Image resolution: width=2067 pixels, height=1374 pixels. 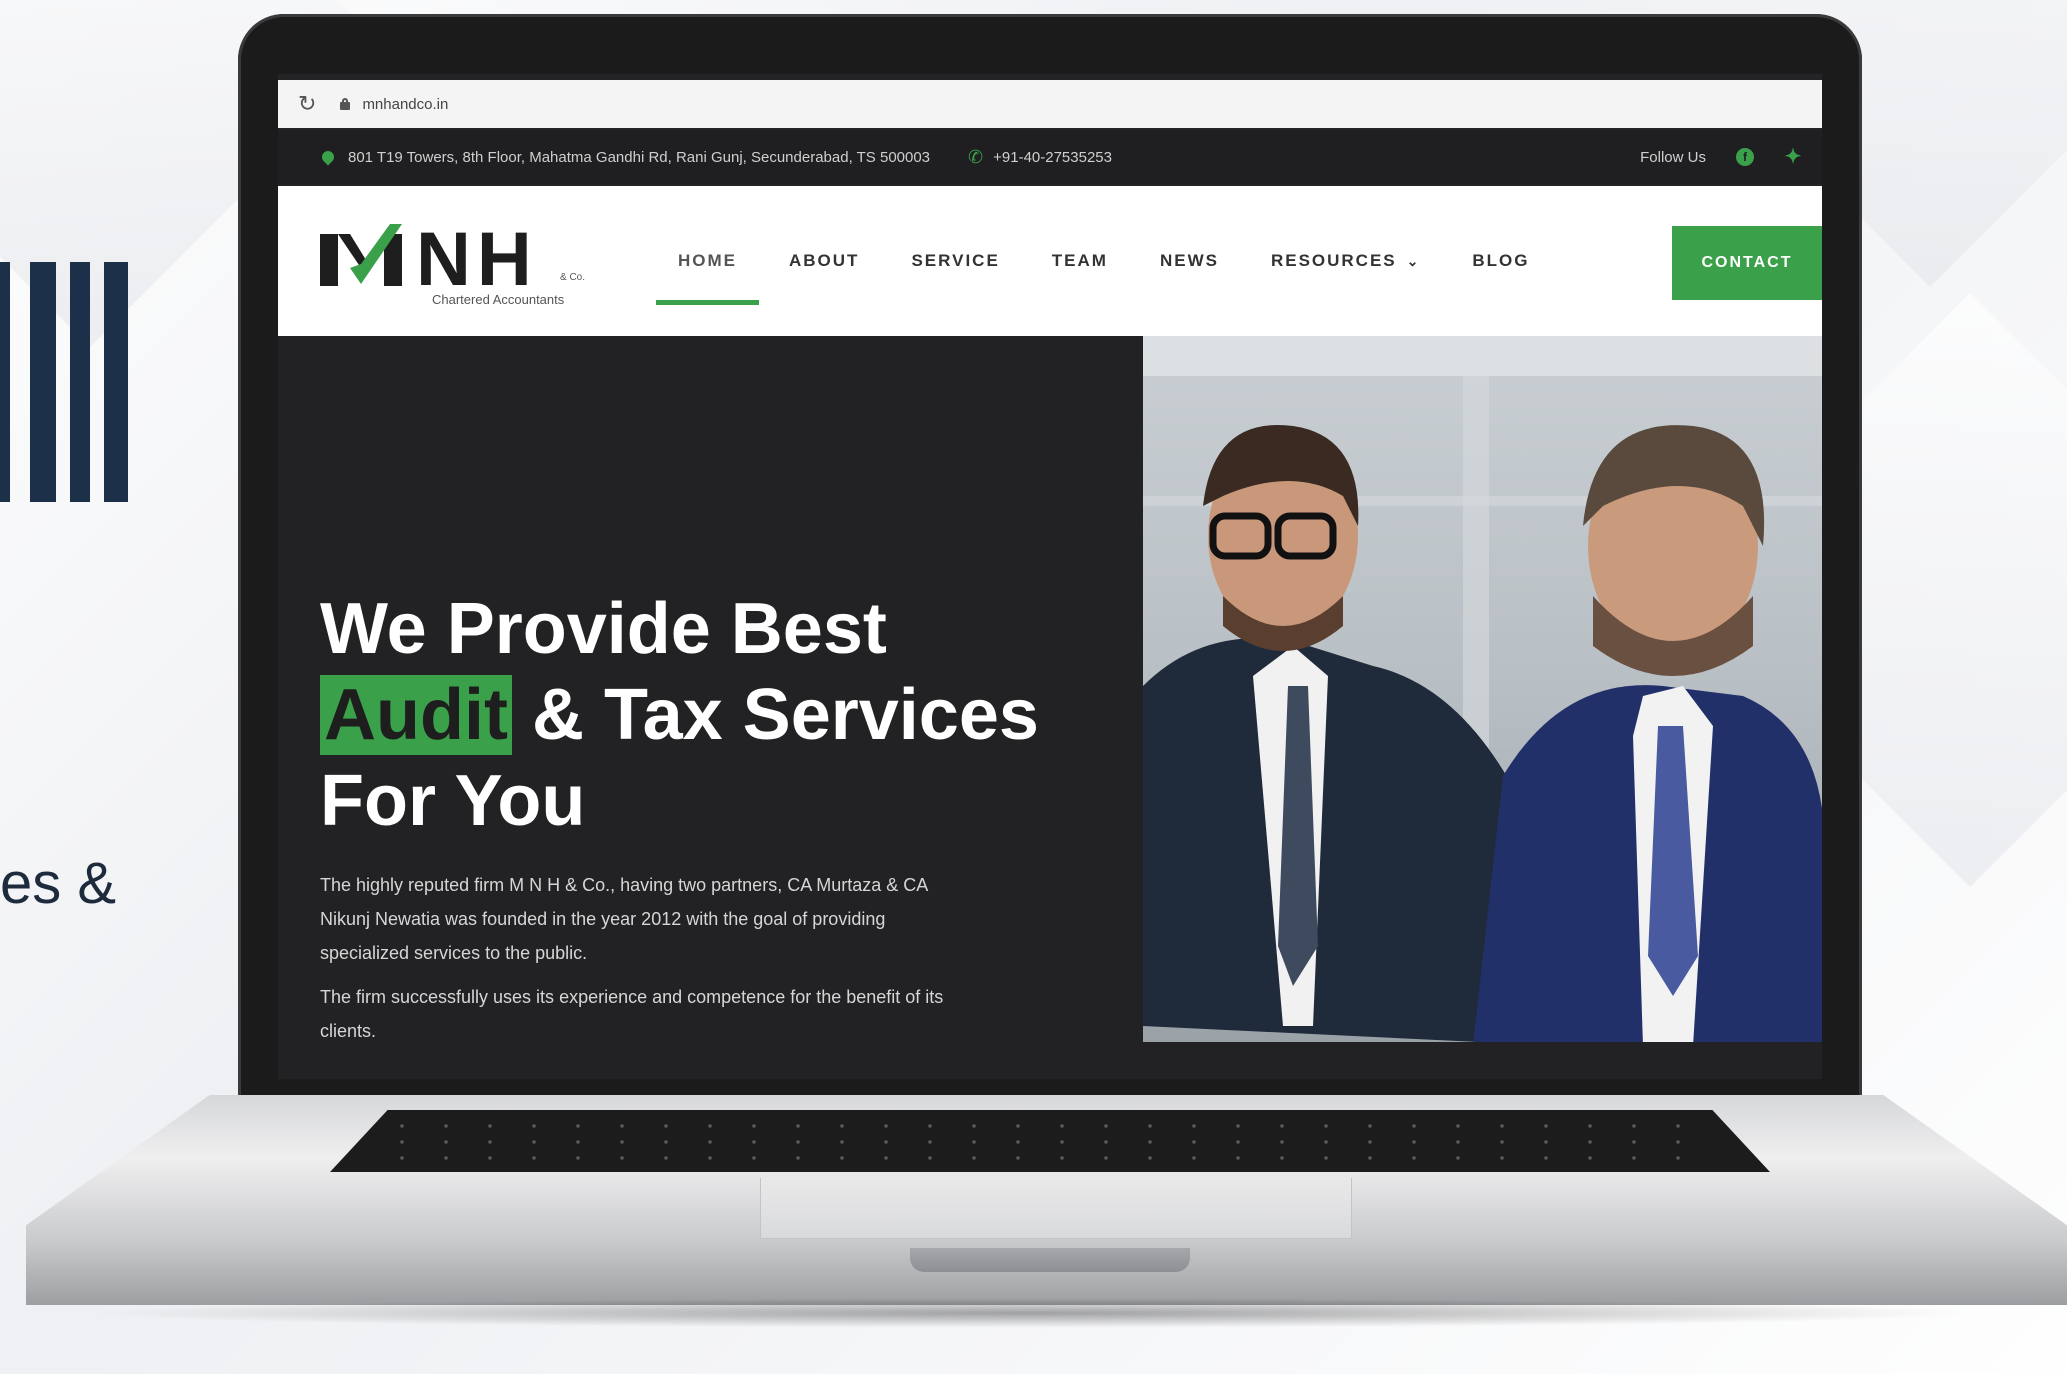 What do you see at coordinates (1050, 1141) in the screenshot?
I see `keyboard-keys` at bounding box center [1050, 1141].